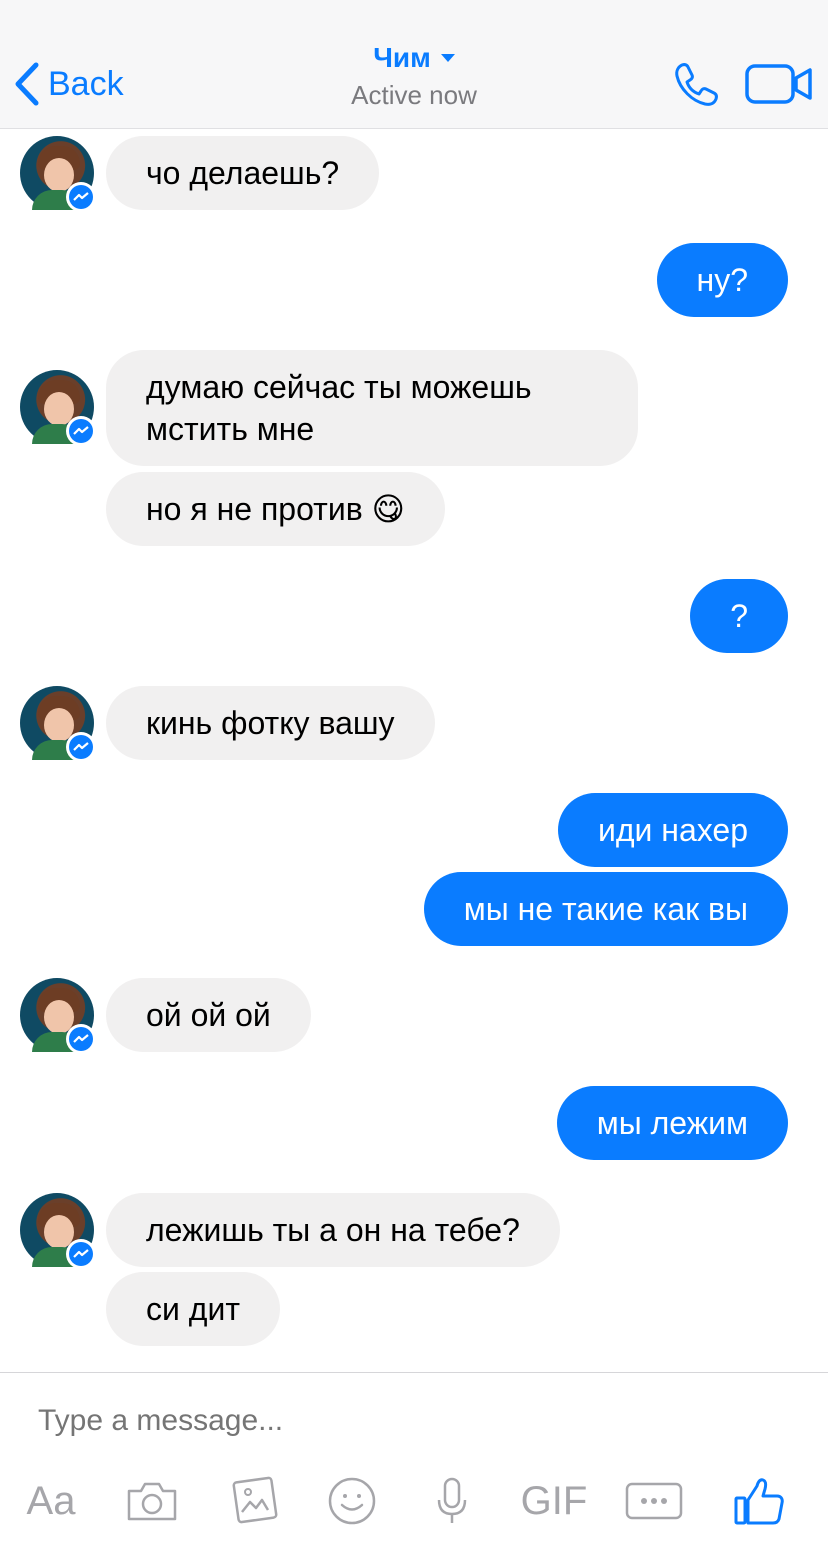  I want to click on text-style-button: Aa, so click(51, 1501).